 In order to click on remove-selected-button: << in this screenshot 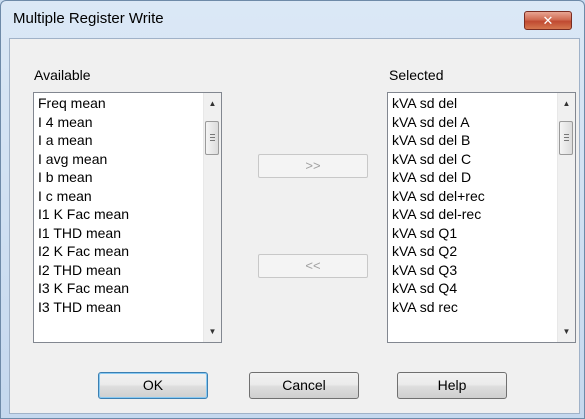, I will do `click(313, 266)`.